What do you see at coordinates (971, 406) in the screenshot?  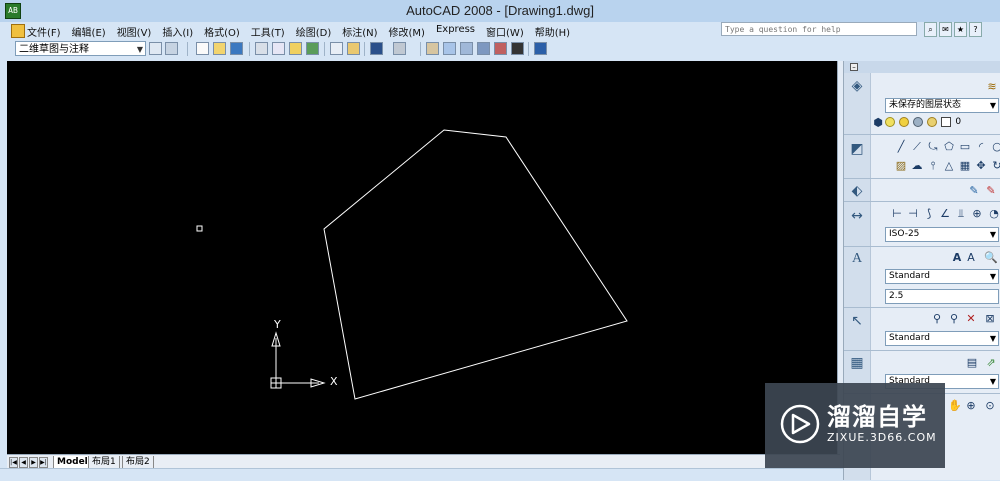 I see `zoom-realtime-icon: ⊕` at bounding box center [971, 406].